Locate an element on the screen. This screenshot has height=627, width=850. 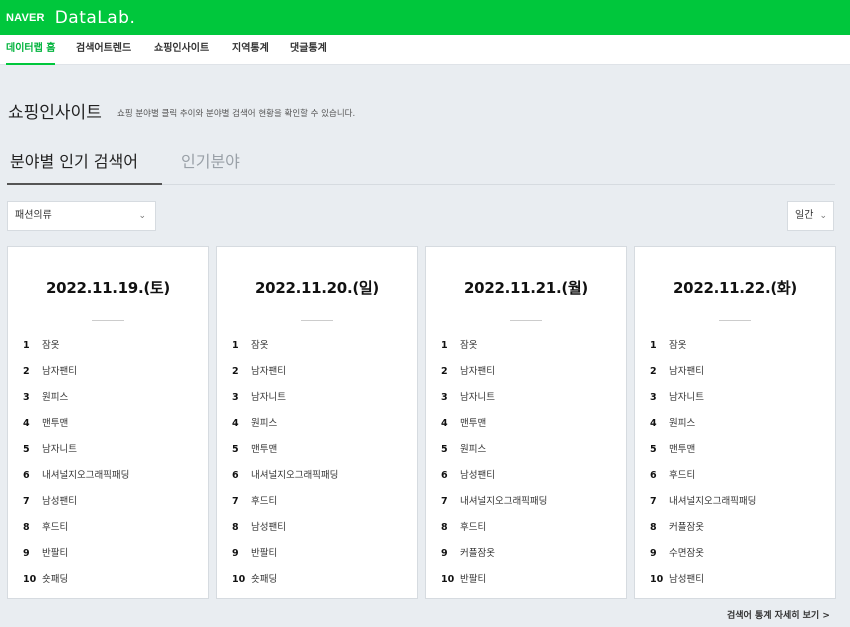
tab-popular-keywords: 분야별 인기 검색어 is located at coordinates (74, 160).